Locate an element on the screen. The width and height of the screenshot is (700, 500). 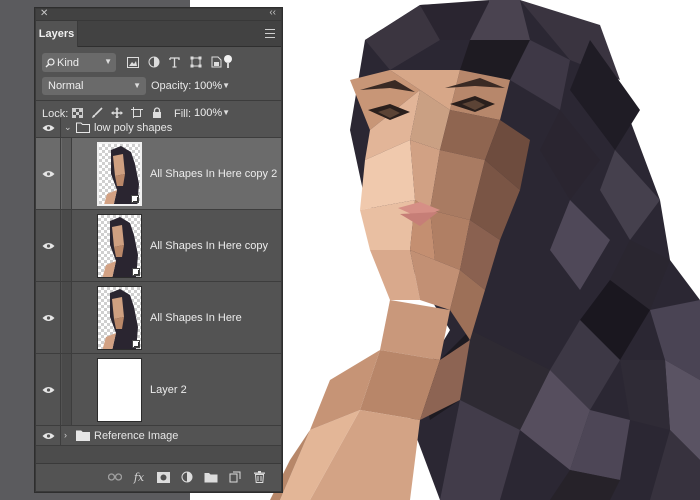
fx-icon: fx is located at coordinates (139, 477).